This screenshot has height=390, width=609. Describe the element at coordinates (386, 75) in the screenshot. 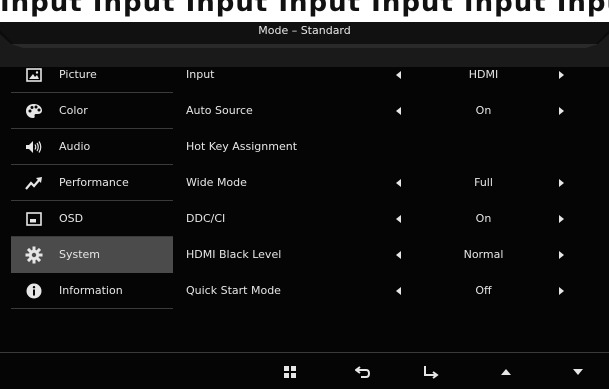

I see `setting-row-input: Input HDMI` at that location.